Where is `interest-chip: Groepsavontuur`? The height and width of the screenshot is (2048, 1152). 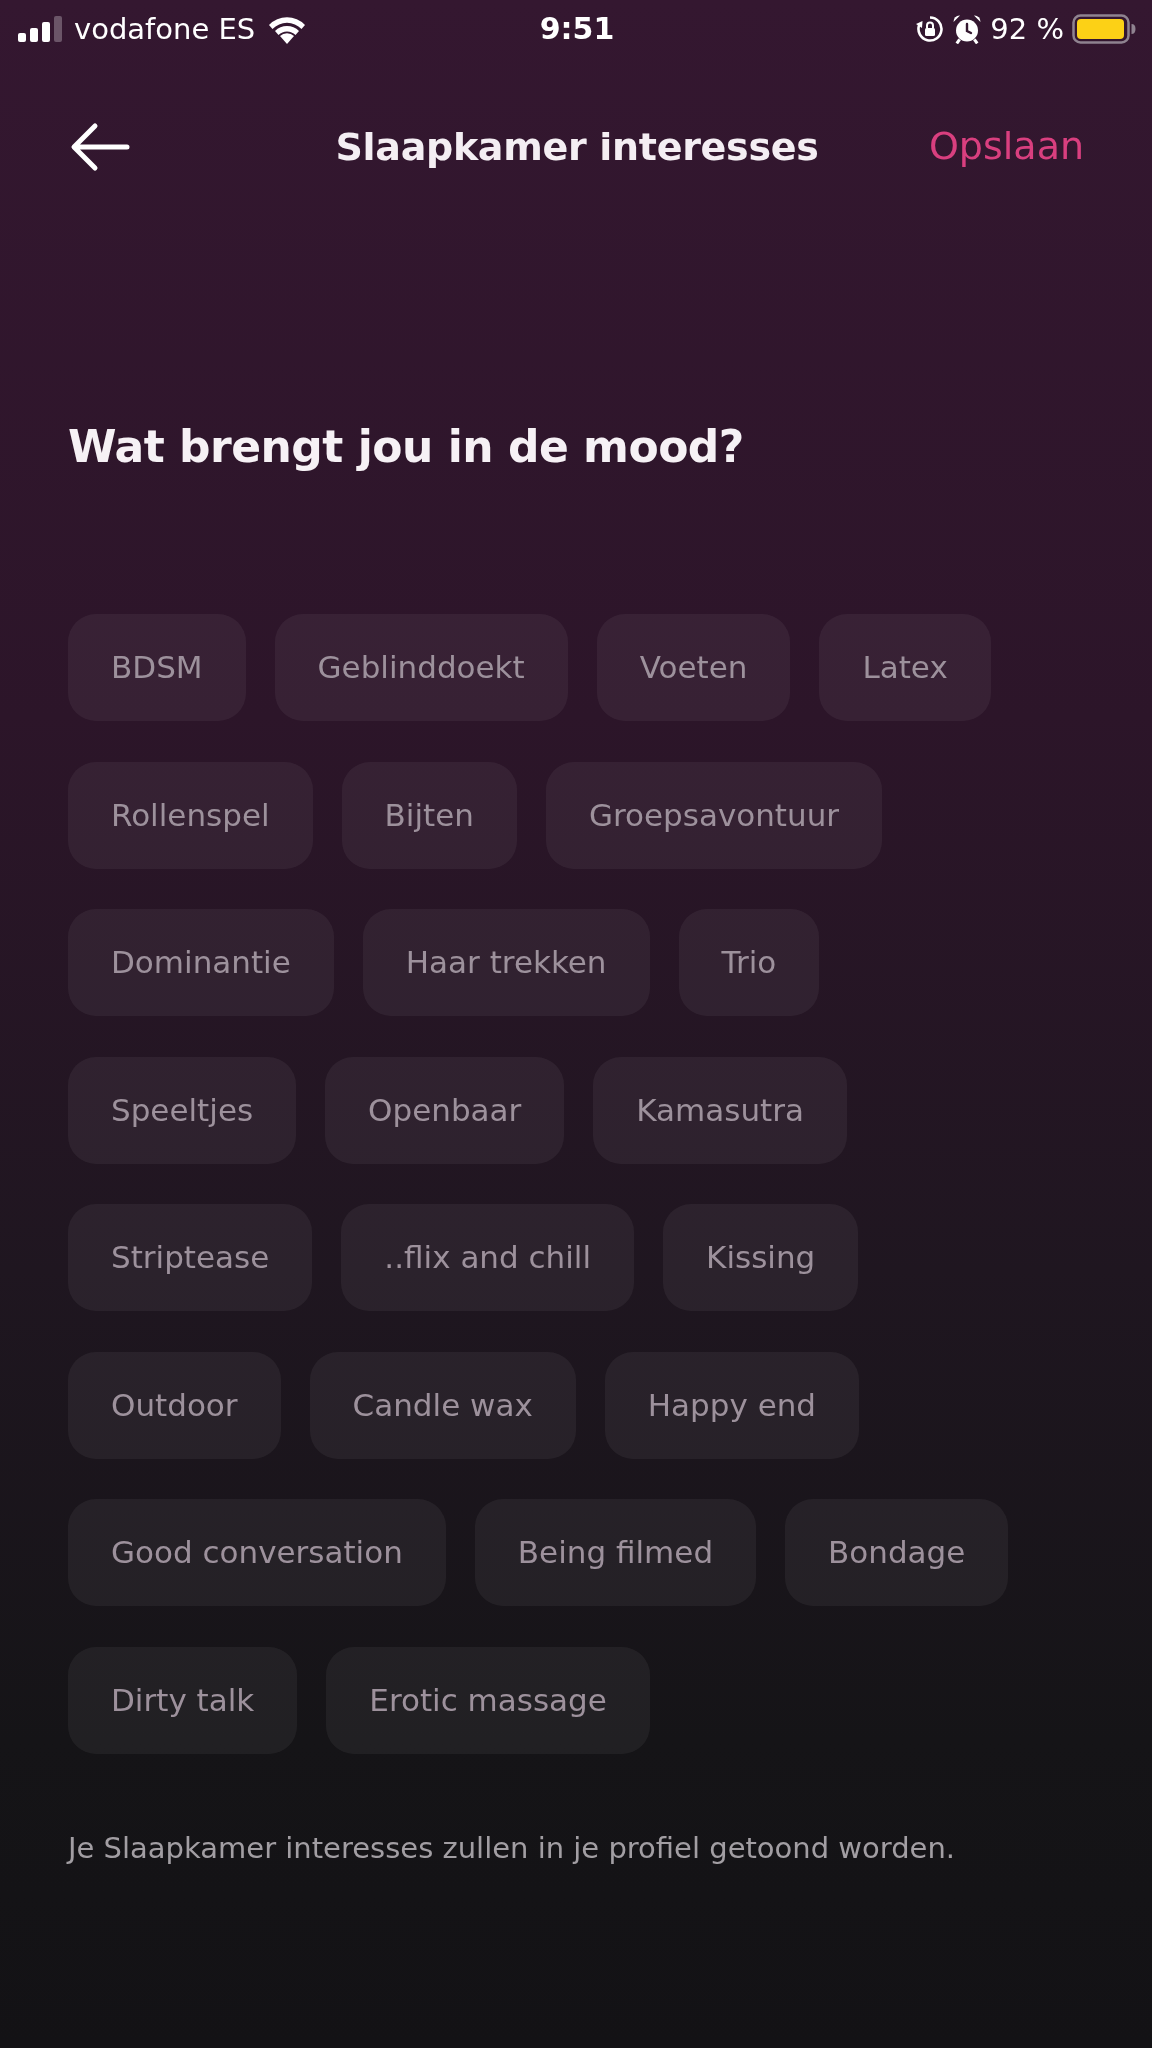 interest-chip: Groepsavontuur is located at coordinates (714, 815).